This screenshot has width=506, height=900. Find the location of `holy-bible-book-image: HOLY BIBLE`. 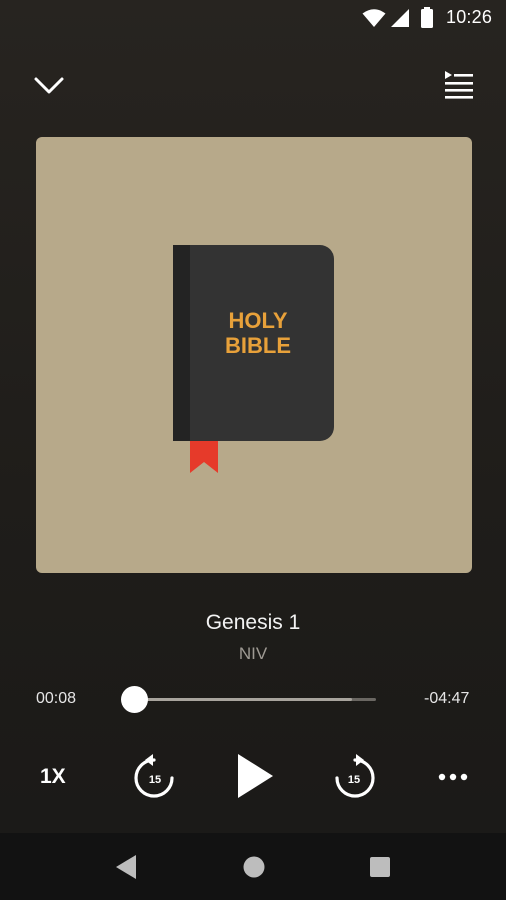

holy-bible-book-image: HOLY BIBLE is located at coordinates (253, 359).